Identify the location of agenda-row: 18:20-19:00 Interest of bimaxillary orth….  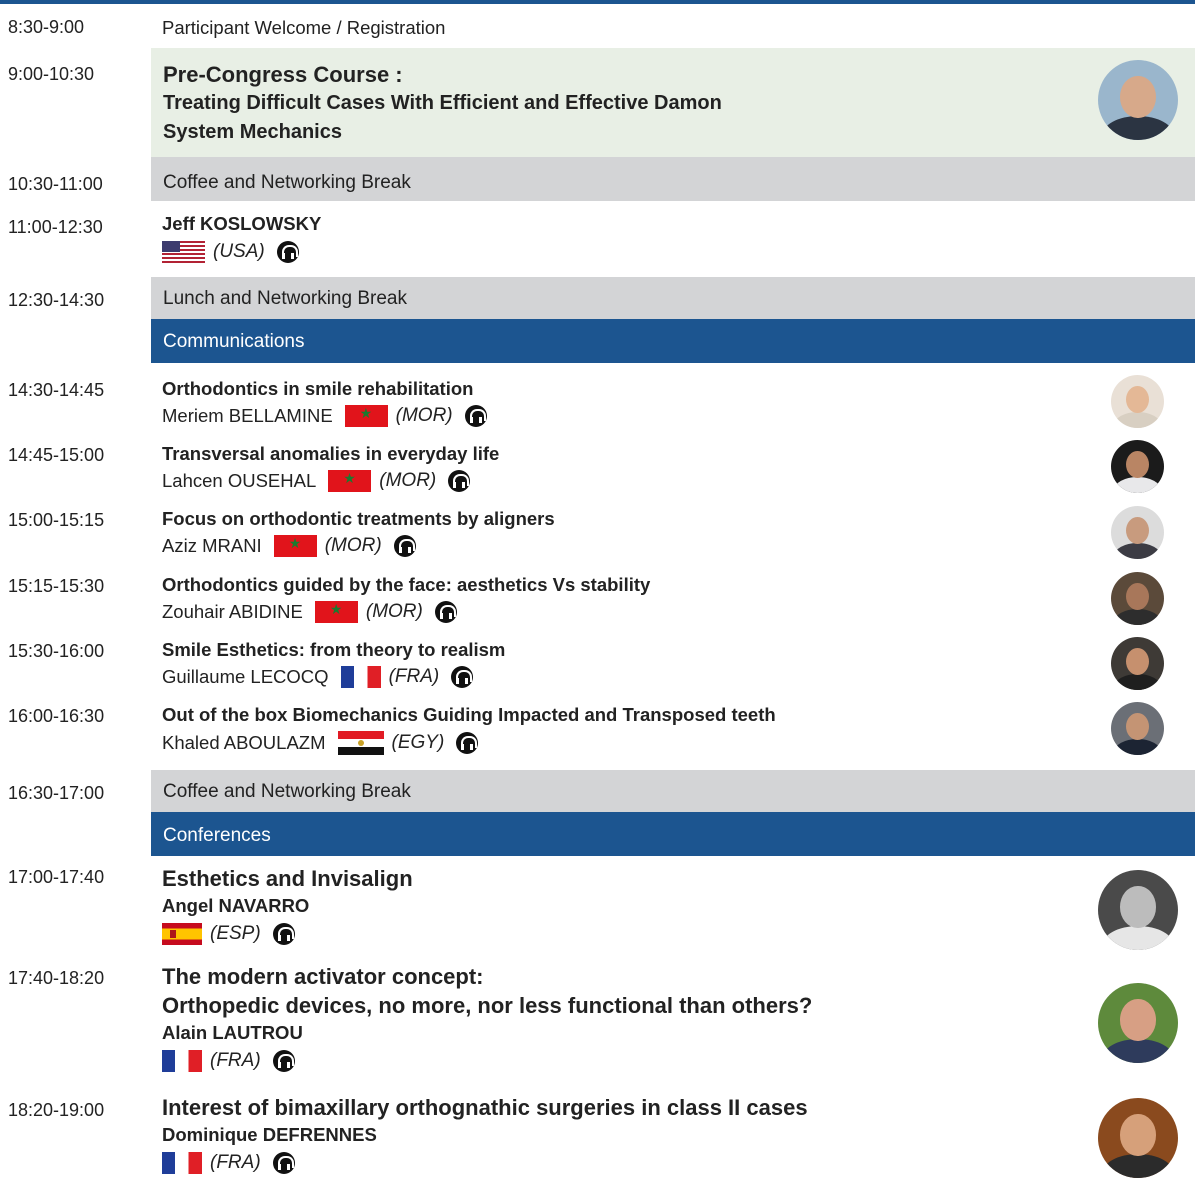
(597, 1134).